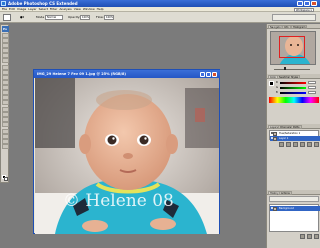 The image size is (320, 248). What do you see at coordinates (277, 82) in the screenshot?
I see `channel-r-label: R` at bounding box center [277, 82].